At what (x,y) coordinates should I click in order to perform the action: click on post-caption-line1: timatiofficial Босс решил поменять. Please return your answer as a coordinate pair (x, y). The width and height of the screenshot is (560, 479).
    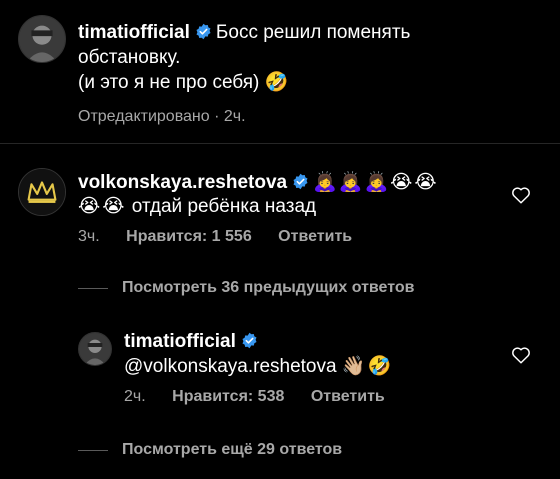
    Looking at the image, I should click on (244, 32).